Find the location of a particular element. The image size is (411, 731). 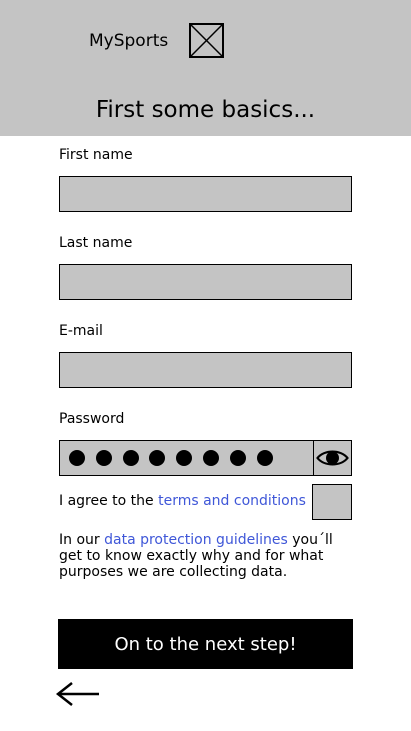

password-label: Password is located at coordinates (92, 419).